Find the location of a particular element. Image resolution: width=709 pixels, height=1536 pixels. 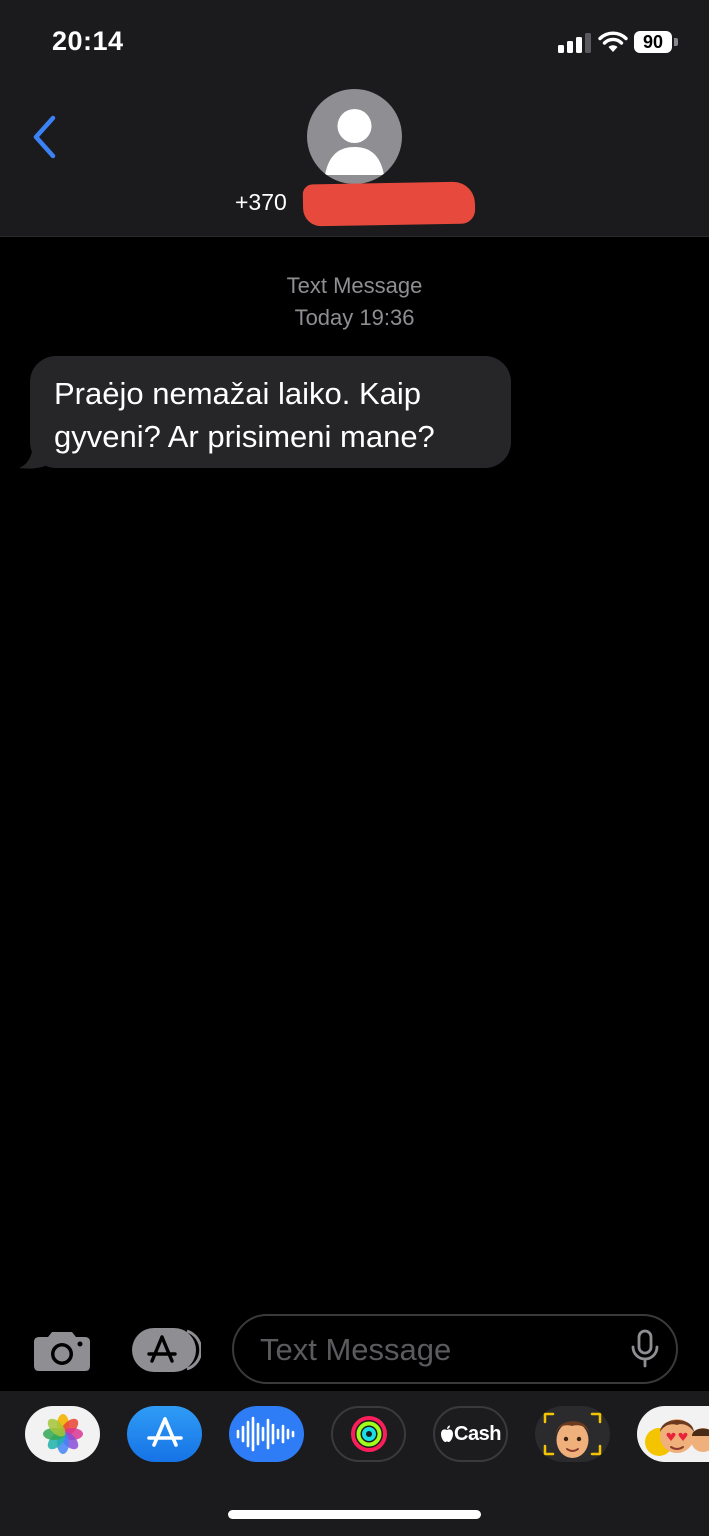

fitness-app-button is located at coordinates (368, 1434).